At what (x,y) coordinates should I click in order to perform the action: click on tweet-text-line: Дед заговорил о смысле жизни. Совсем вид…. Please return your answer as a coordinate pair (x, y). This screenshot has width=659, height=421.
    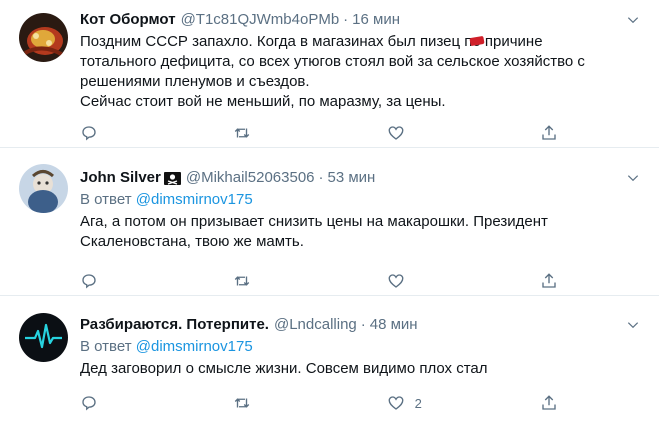
    Looking at the image, I should click on (284, 368).